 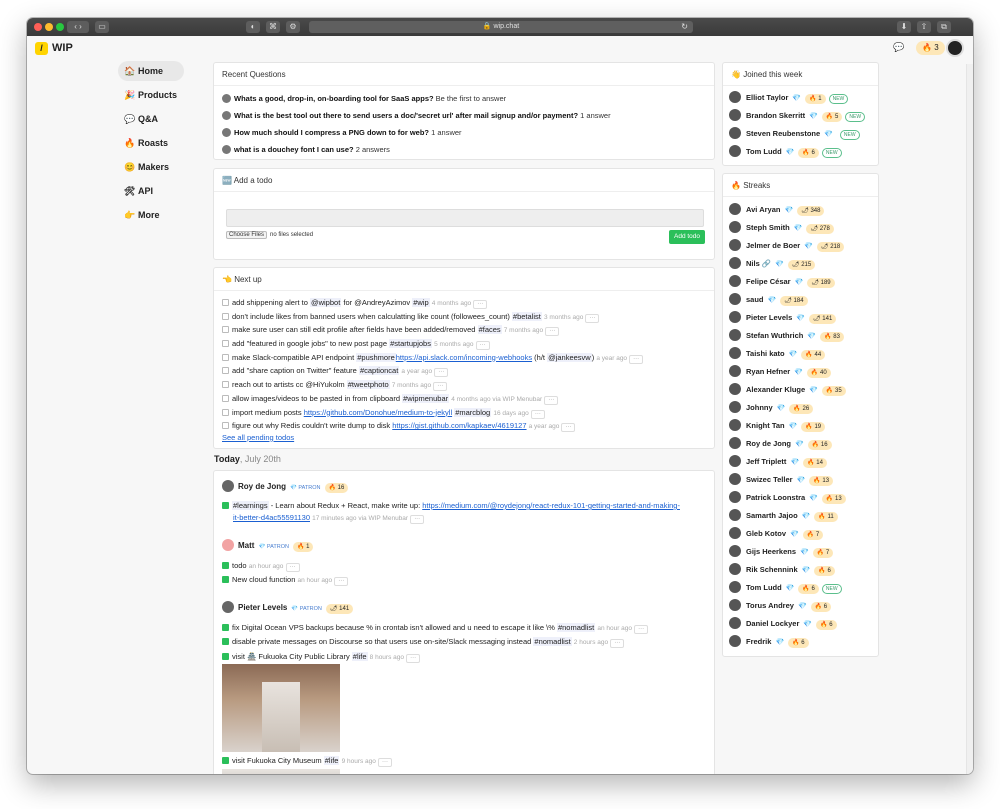 I want to click on shield-icon: ◐, so click(x=253, y=27).